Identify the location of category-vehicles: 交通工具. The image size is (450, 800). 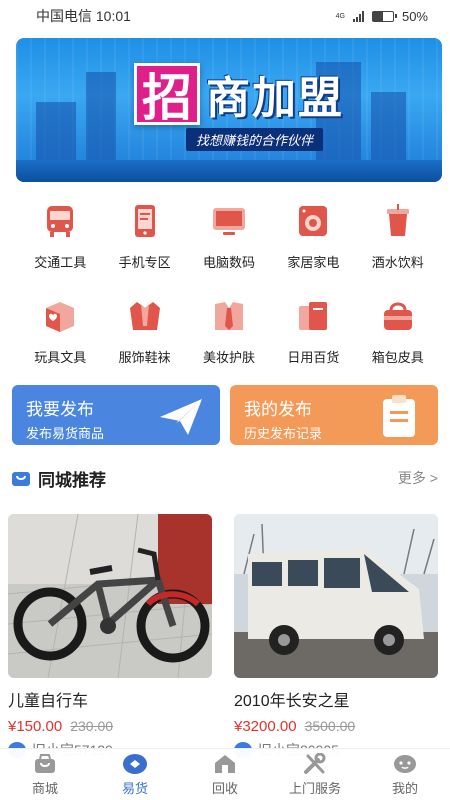
(60, 235).